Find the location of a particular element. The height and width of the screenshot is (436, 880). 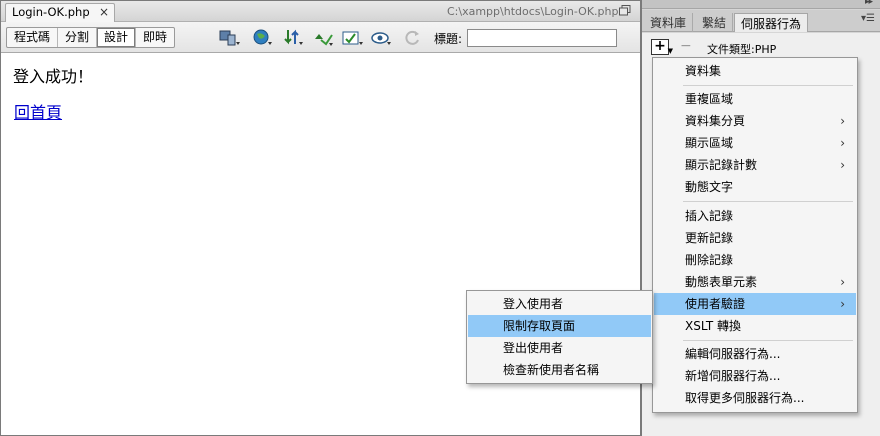

menu-item-label: 重複區域 is located at coordinates (709, 99).